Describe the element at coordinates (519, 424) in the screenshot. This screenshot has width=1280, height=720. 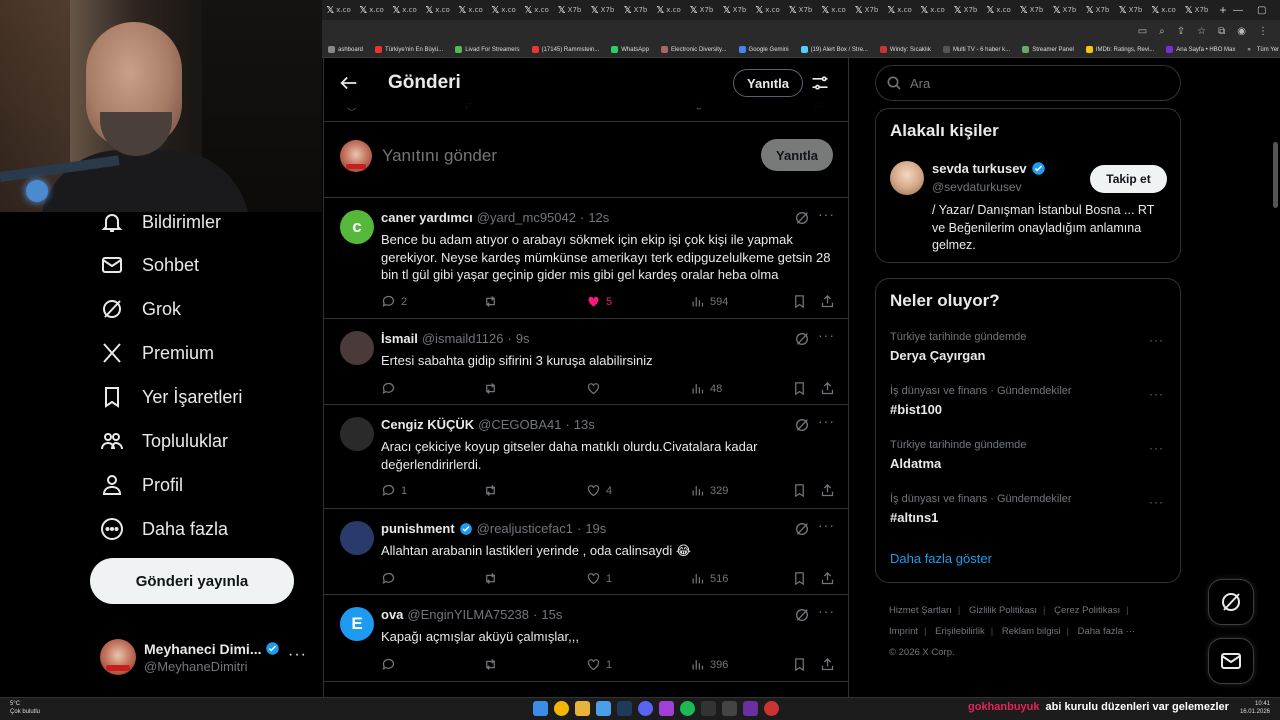
I see `author-handle: @CEGOBA41` at that location.